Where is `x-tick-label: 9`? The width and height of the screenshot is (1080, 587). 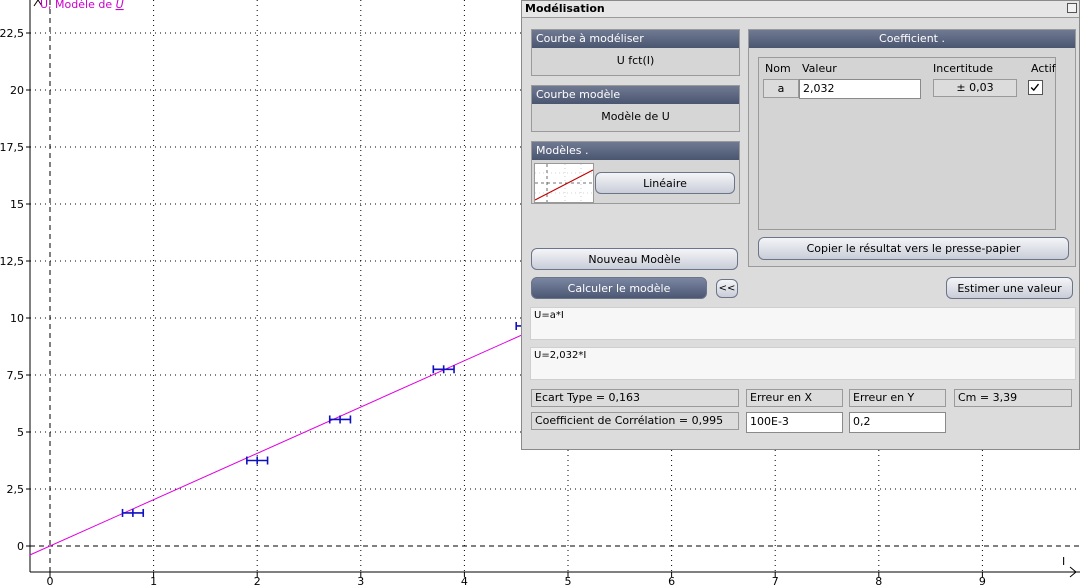
x-tick-label: 9 is located at coordinates (982, 581).